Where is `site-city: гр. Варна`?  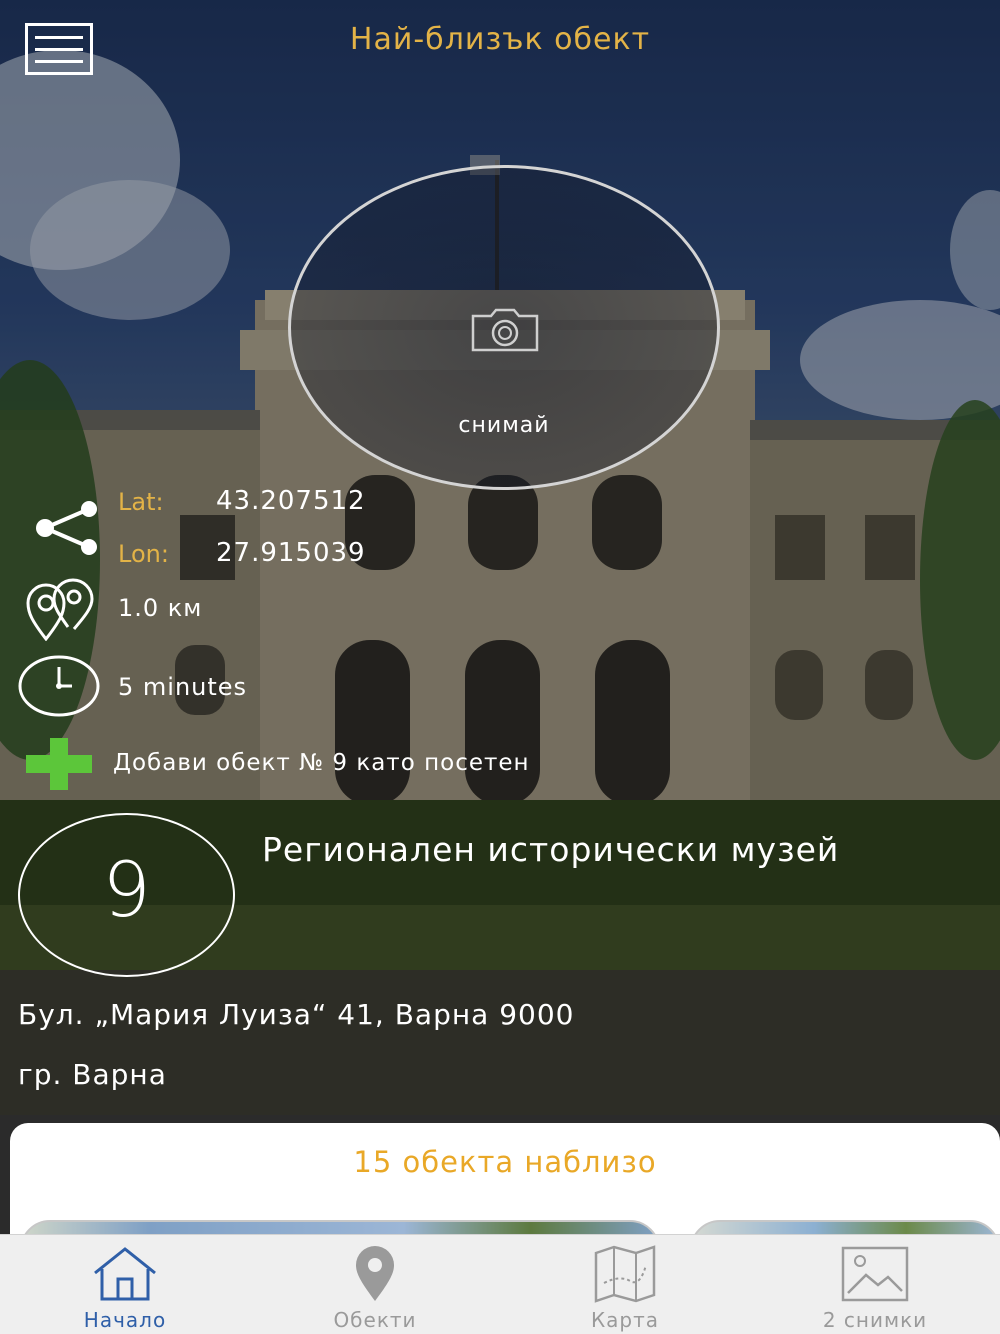 site-city: гр. Варна is located at coordinates (92, 1074).